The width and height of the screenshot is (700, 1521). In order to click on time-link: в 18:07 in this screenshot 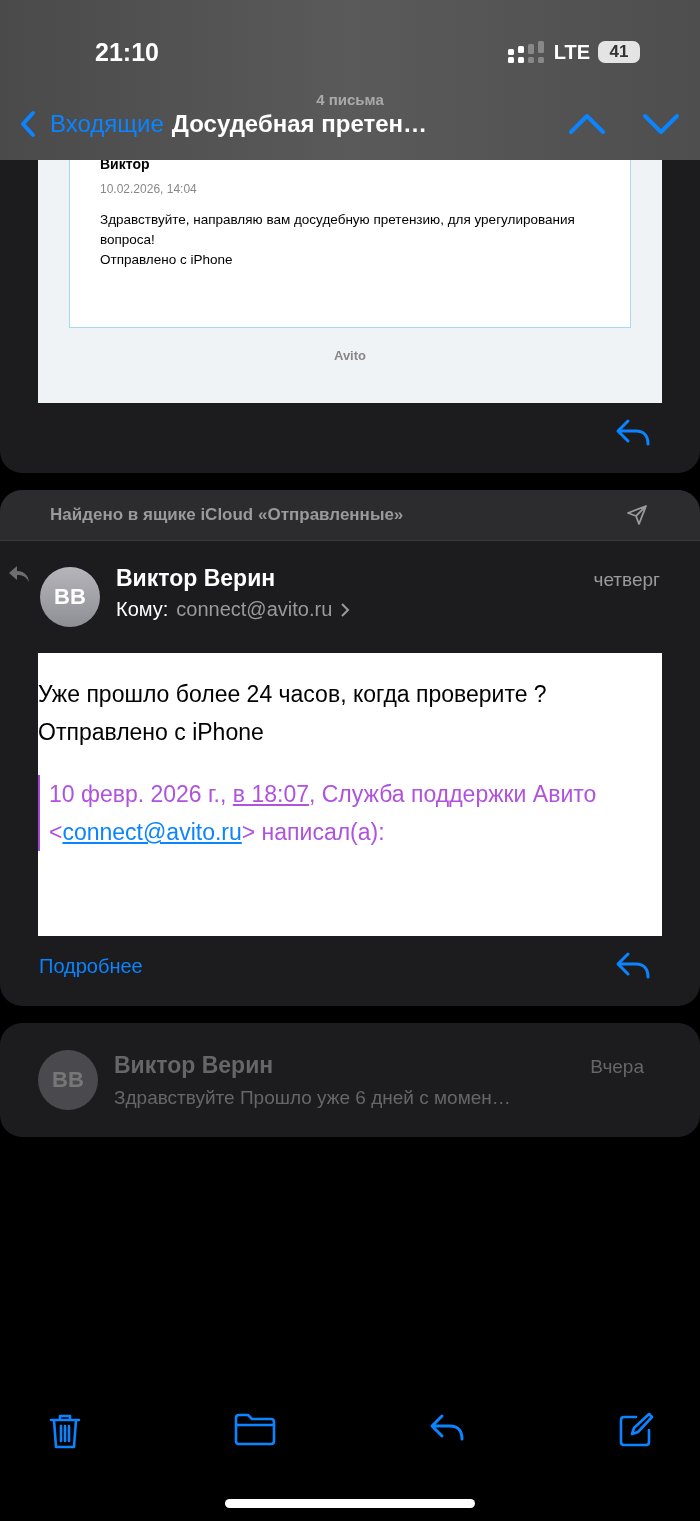, I will do `click(270, 794)`.